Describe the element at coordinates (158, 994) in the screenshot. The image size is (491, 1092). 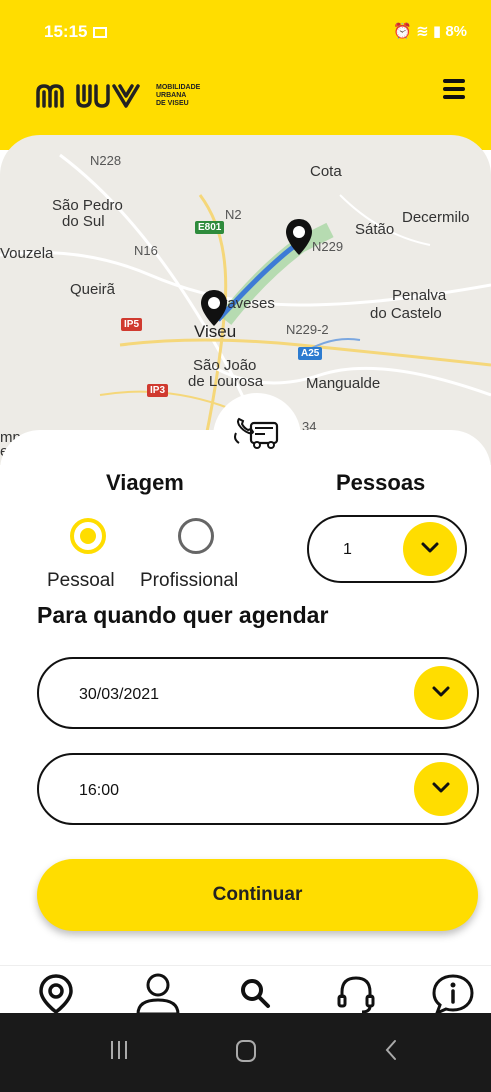
I see `profile-icon` at that location.